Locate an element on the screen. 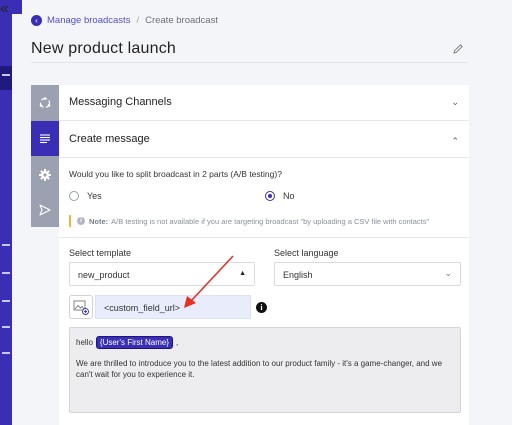  radio-no: No is located at coordinates (280, 196).